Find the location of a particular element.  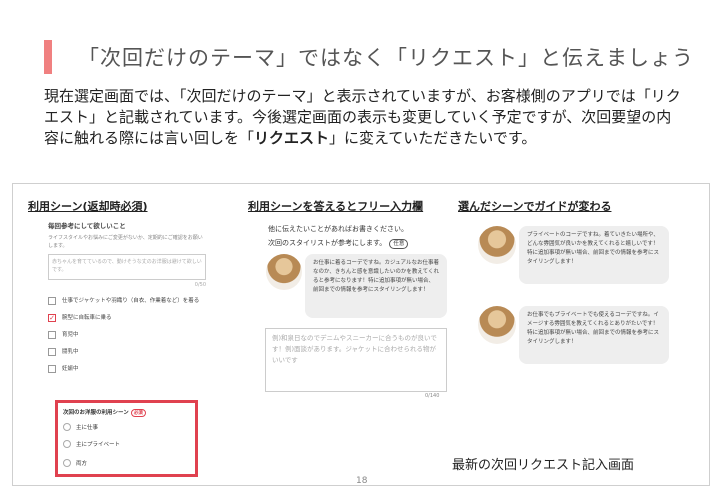

highlight-next-usage: 次回のお洋服の利用シーン 必須 主に仕事 主にプライベート 両方 is located at coordinates (126, 438).